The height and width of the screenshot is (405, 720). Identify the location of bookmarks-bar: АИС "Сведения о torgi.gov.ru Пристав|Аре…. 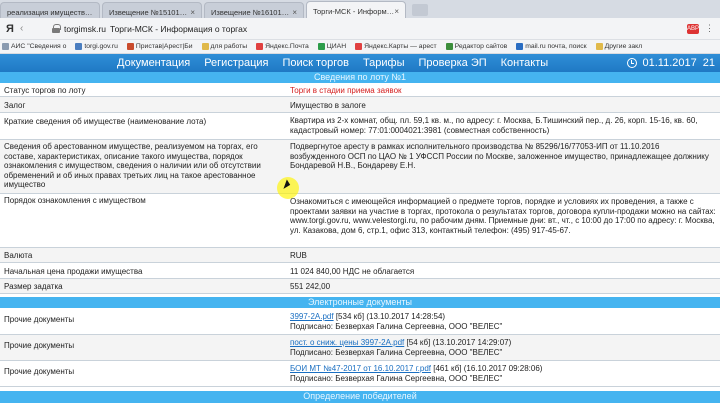
(360, 47).